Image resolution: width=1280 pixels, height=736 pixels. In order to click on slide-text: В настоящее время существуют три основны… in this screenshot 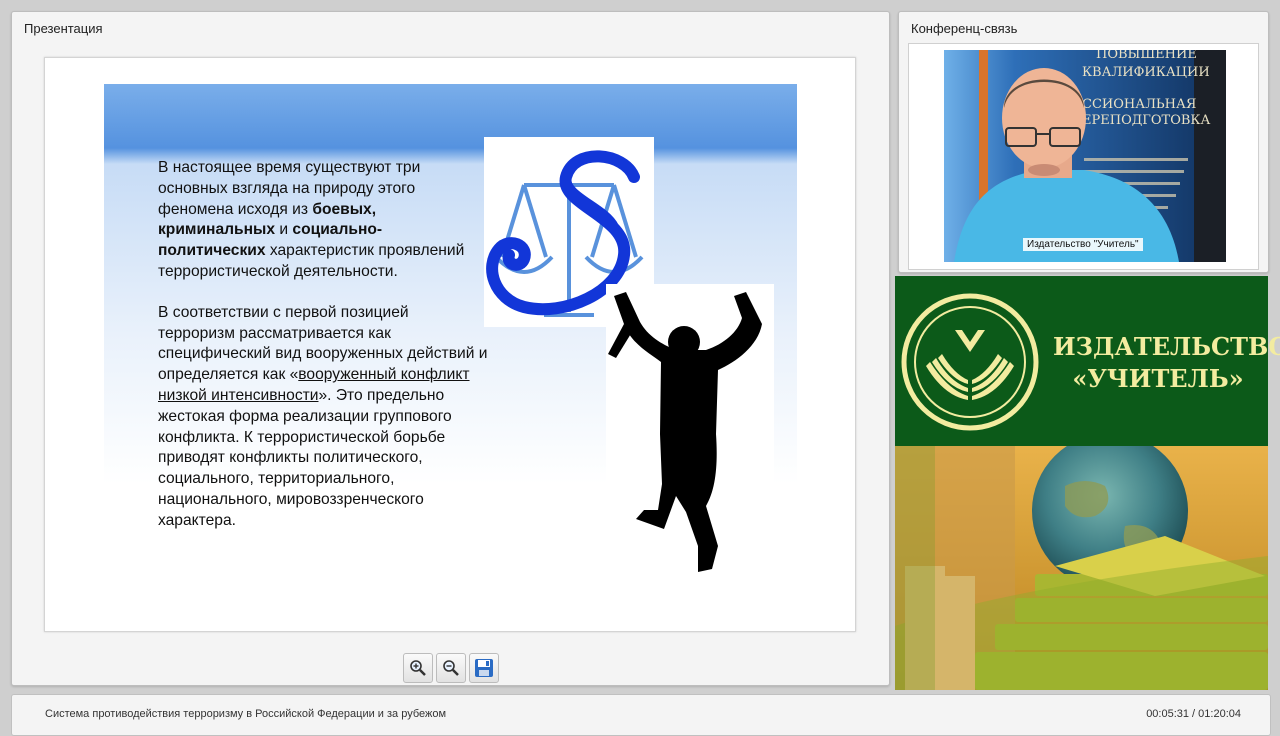, I will do `click(323, 355)`.